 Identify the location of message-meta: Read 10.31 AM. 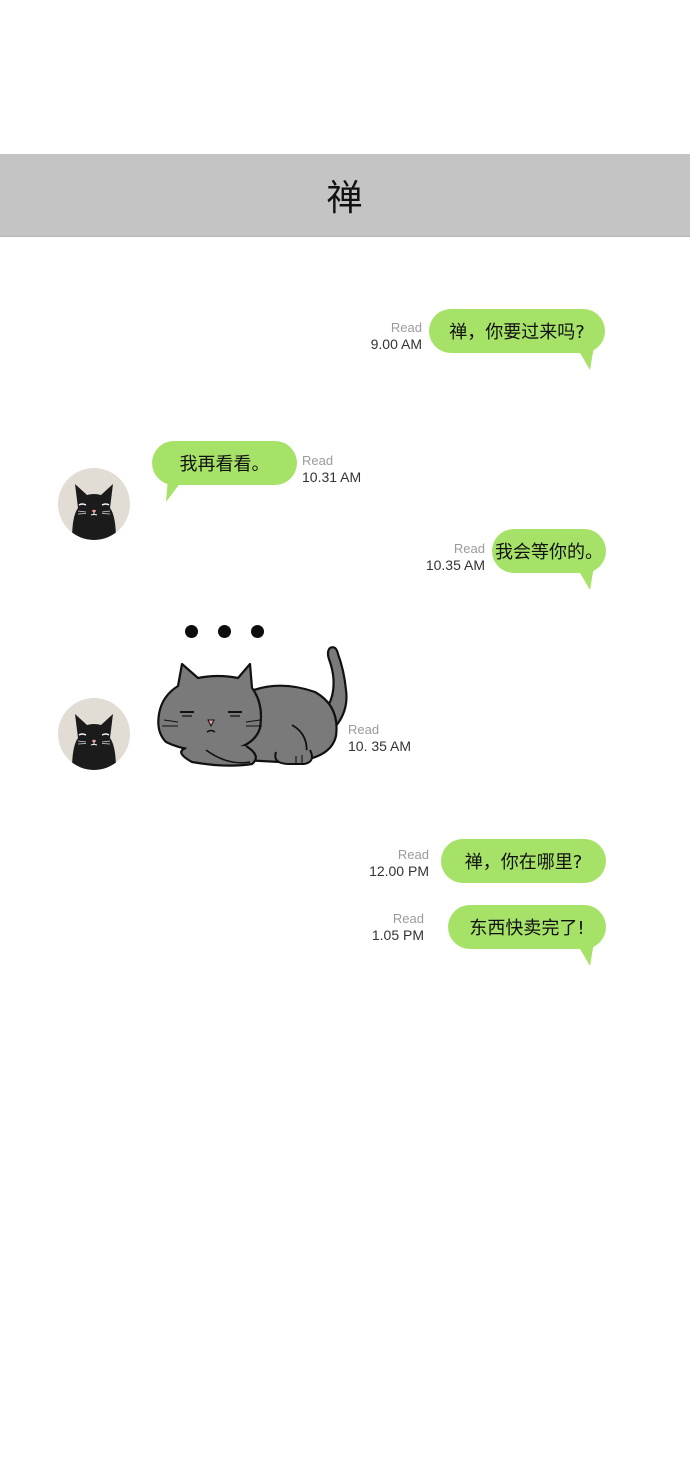
(342, 469).